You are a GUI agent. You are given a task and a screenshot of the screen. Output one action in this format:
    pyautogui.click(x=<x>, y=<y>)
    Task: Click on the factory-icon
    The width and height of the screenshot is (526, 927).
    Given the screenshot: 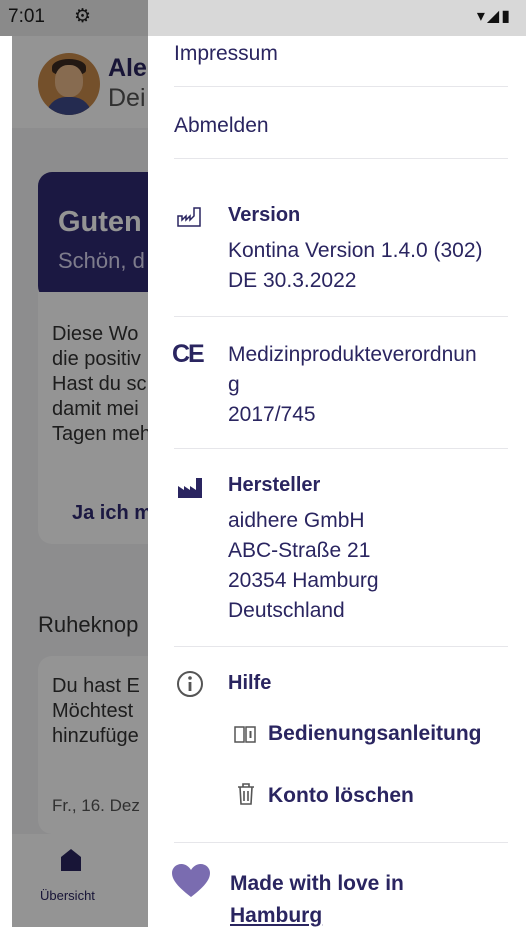 What is the action you would take?
    pyautogui.click(x=190, y=488)
    